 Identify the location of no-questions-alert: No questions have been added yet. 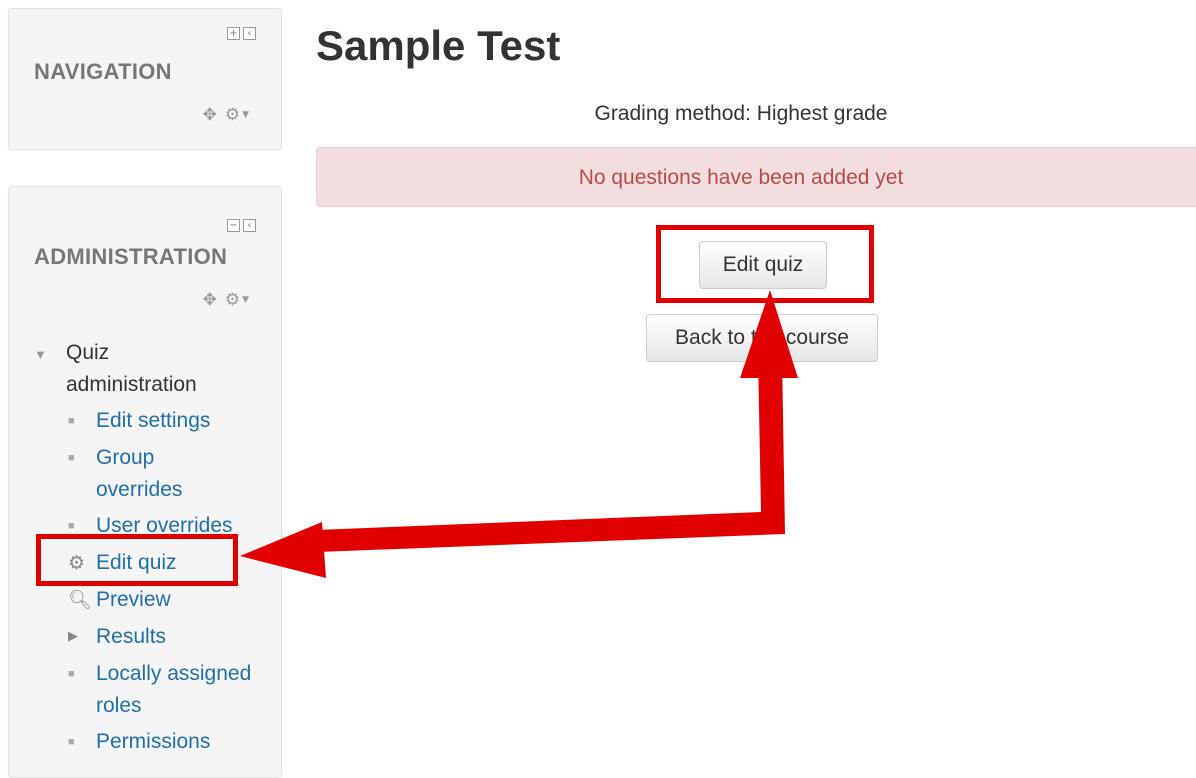
(756, 177).